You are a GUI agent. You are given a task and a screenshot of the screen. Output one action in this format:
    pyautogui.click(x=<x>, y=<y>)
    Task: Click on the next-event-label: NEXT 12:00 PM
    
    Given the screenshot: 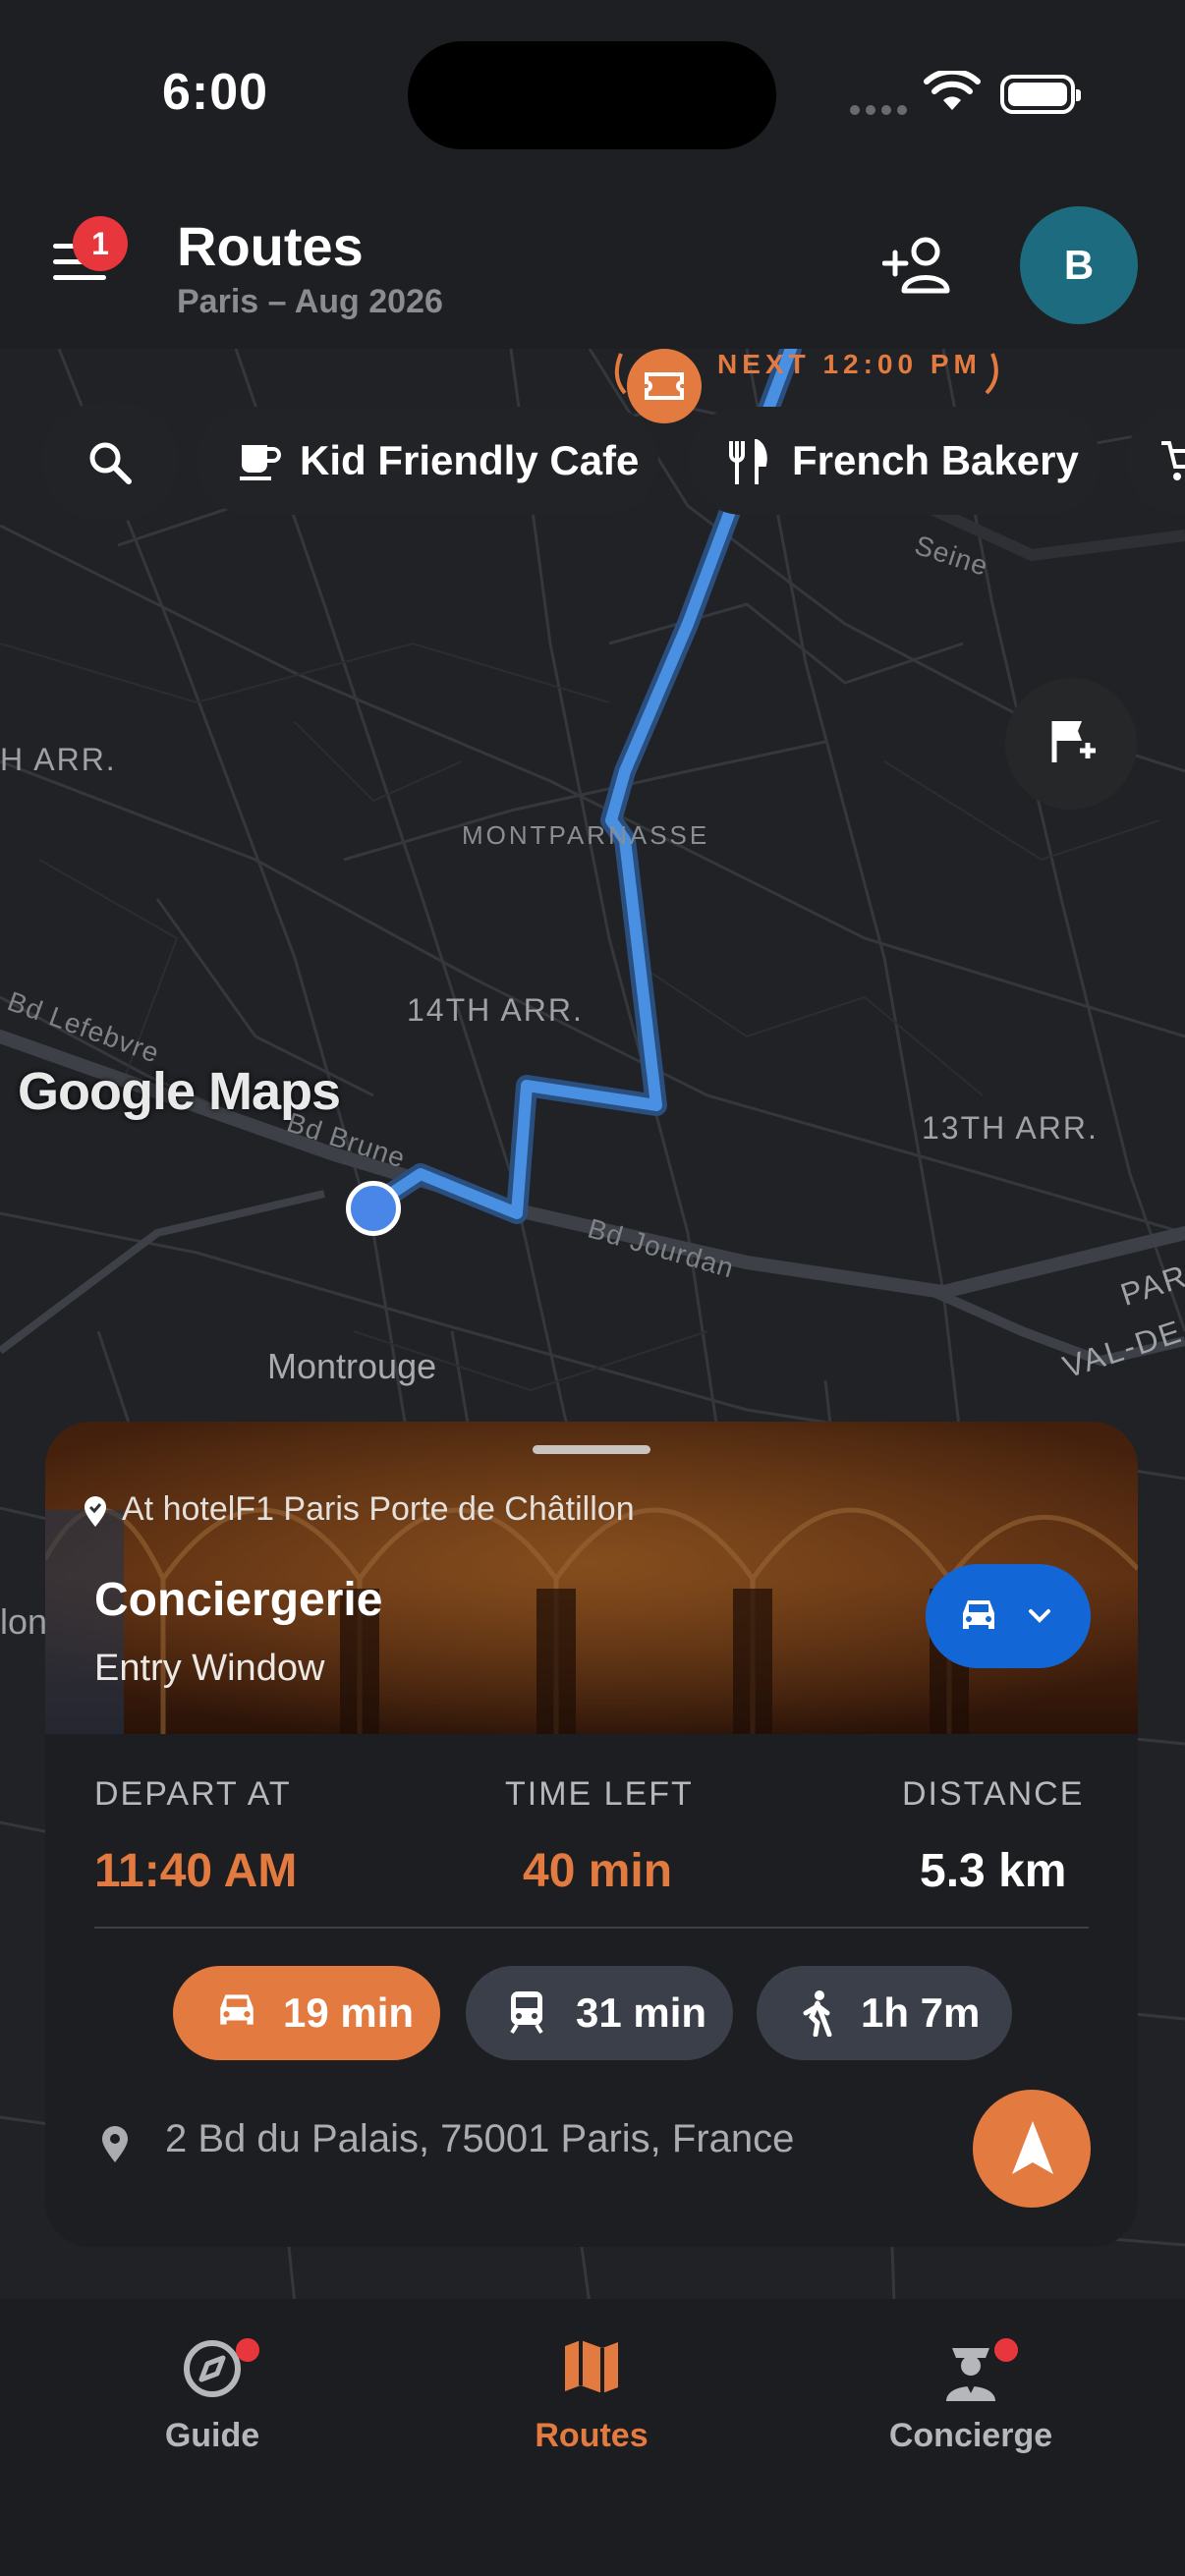 What is the action you would take?
    pyautogui.click(x=850, y=364)
    